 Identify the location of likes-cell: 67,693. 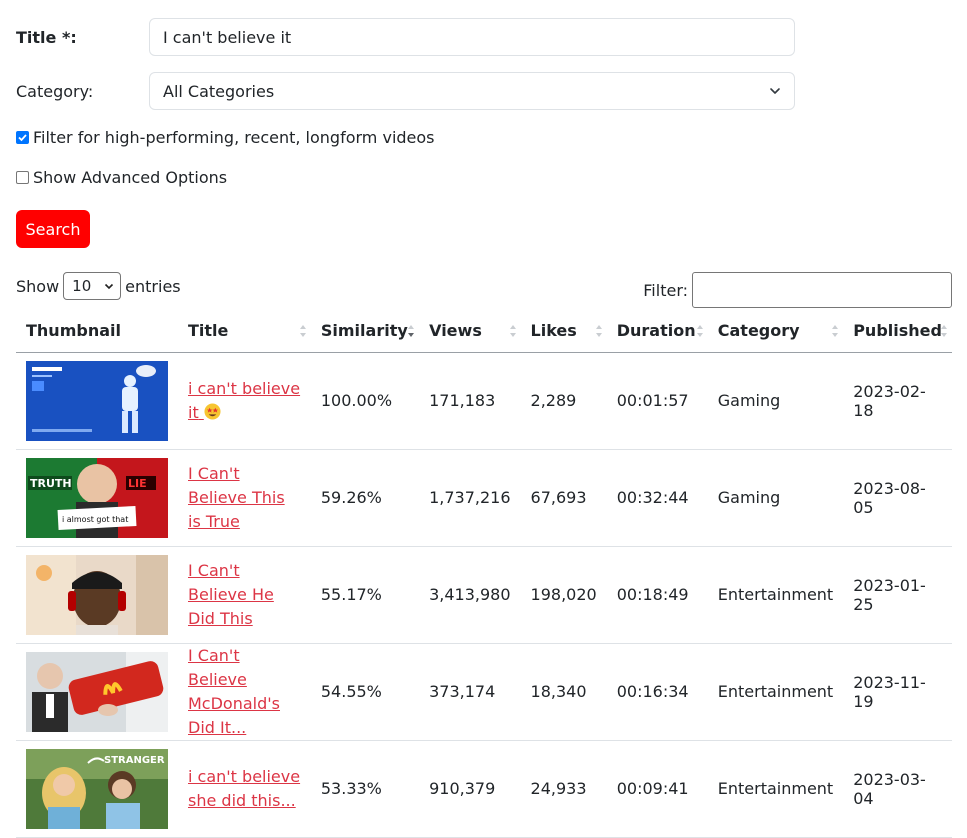
(563, 498).